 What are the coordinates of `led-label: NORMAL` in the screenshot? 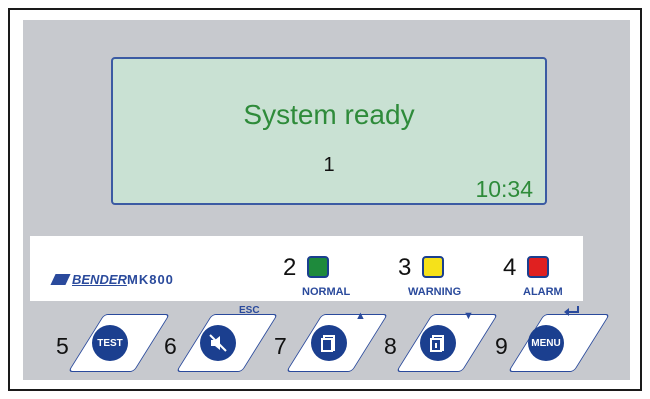 It's located at (326, 292).